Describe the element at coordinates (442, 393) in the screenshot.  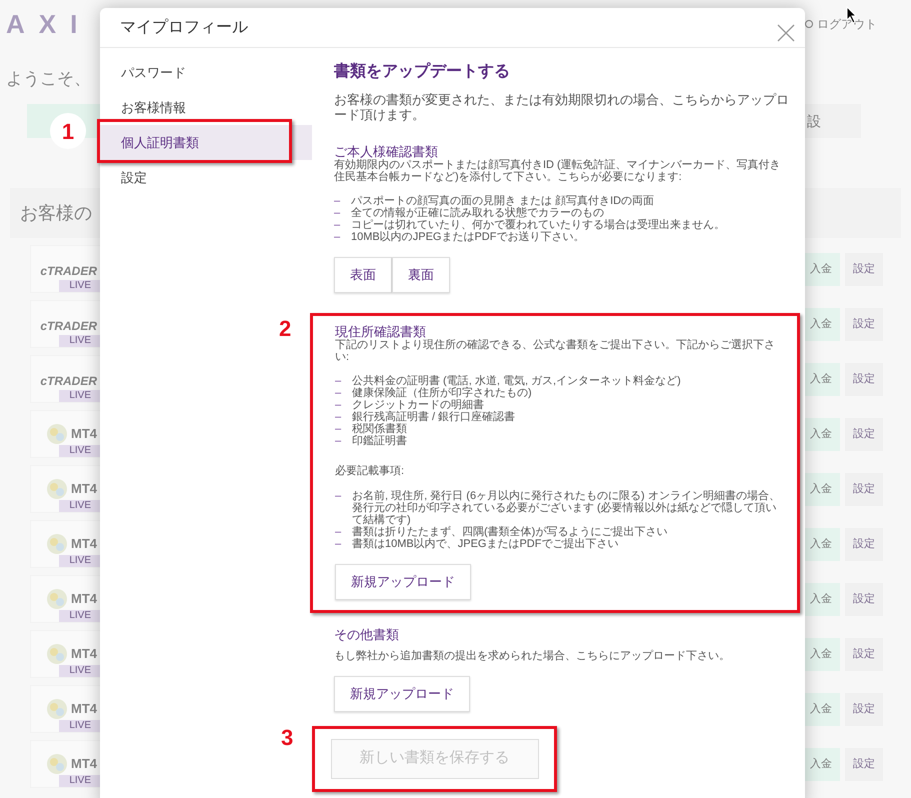
I see `list-item-text: 健康保険証（住所が印字されたもの)` at that location.